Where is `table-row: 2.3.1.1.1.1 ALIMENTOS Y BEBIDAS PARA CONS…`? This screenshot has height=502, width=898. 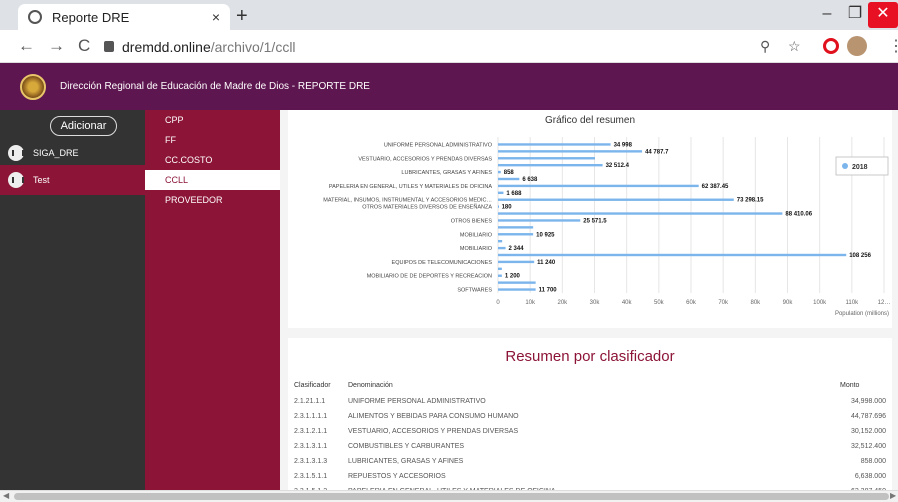 table-row: 2.3.1.1.1.1 ALIMENTOS Y BEBIDAS PARA CONS… is located at coordinates (590, 417).